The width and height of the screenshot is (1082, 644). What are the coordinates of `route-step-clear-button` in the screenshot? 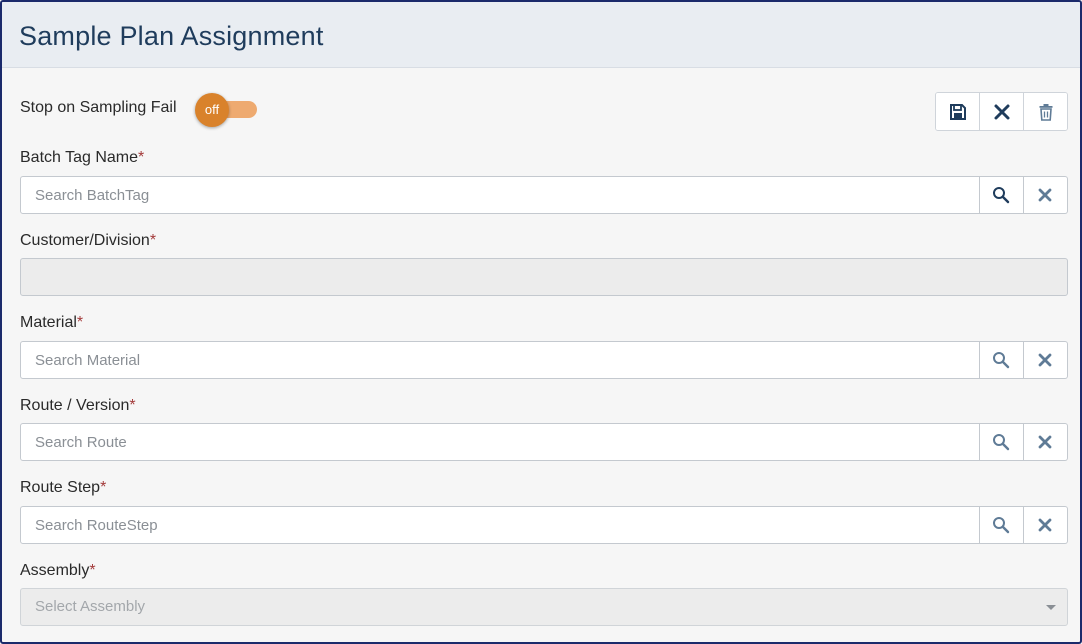 It's located at (1046, 525).